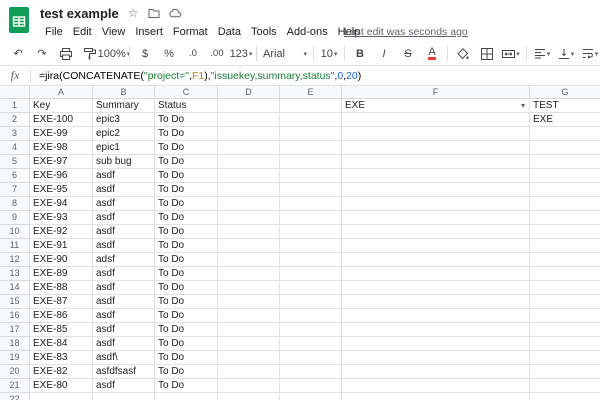 The width and height of the screenshot is (600, 400). Describe the element at coordinates (311, 106) in the screenshot. I see `cell-e1` at that location.